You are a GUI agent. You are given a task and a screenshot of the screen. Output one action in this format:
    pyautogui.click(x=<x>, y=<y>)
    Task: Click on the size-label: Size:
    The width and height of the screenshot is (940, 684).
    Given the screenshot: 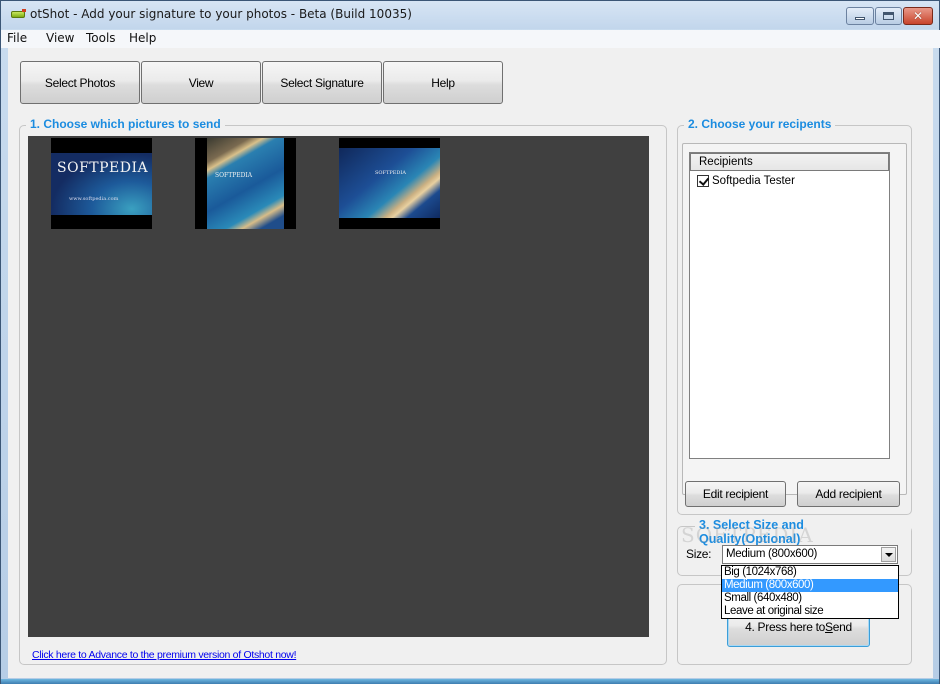 What is the action you would take?
    pyautogui.click(x=699, y=554)
    